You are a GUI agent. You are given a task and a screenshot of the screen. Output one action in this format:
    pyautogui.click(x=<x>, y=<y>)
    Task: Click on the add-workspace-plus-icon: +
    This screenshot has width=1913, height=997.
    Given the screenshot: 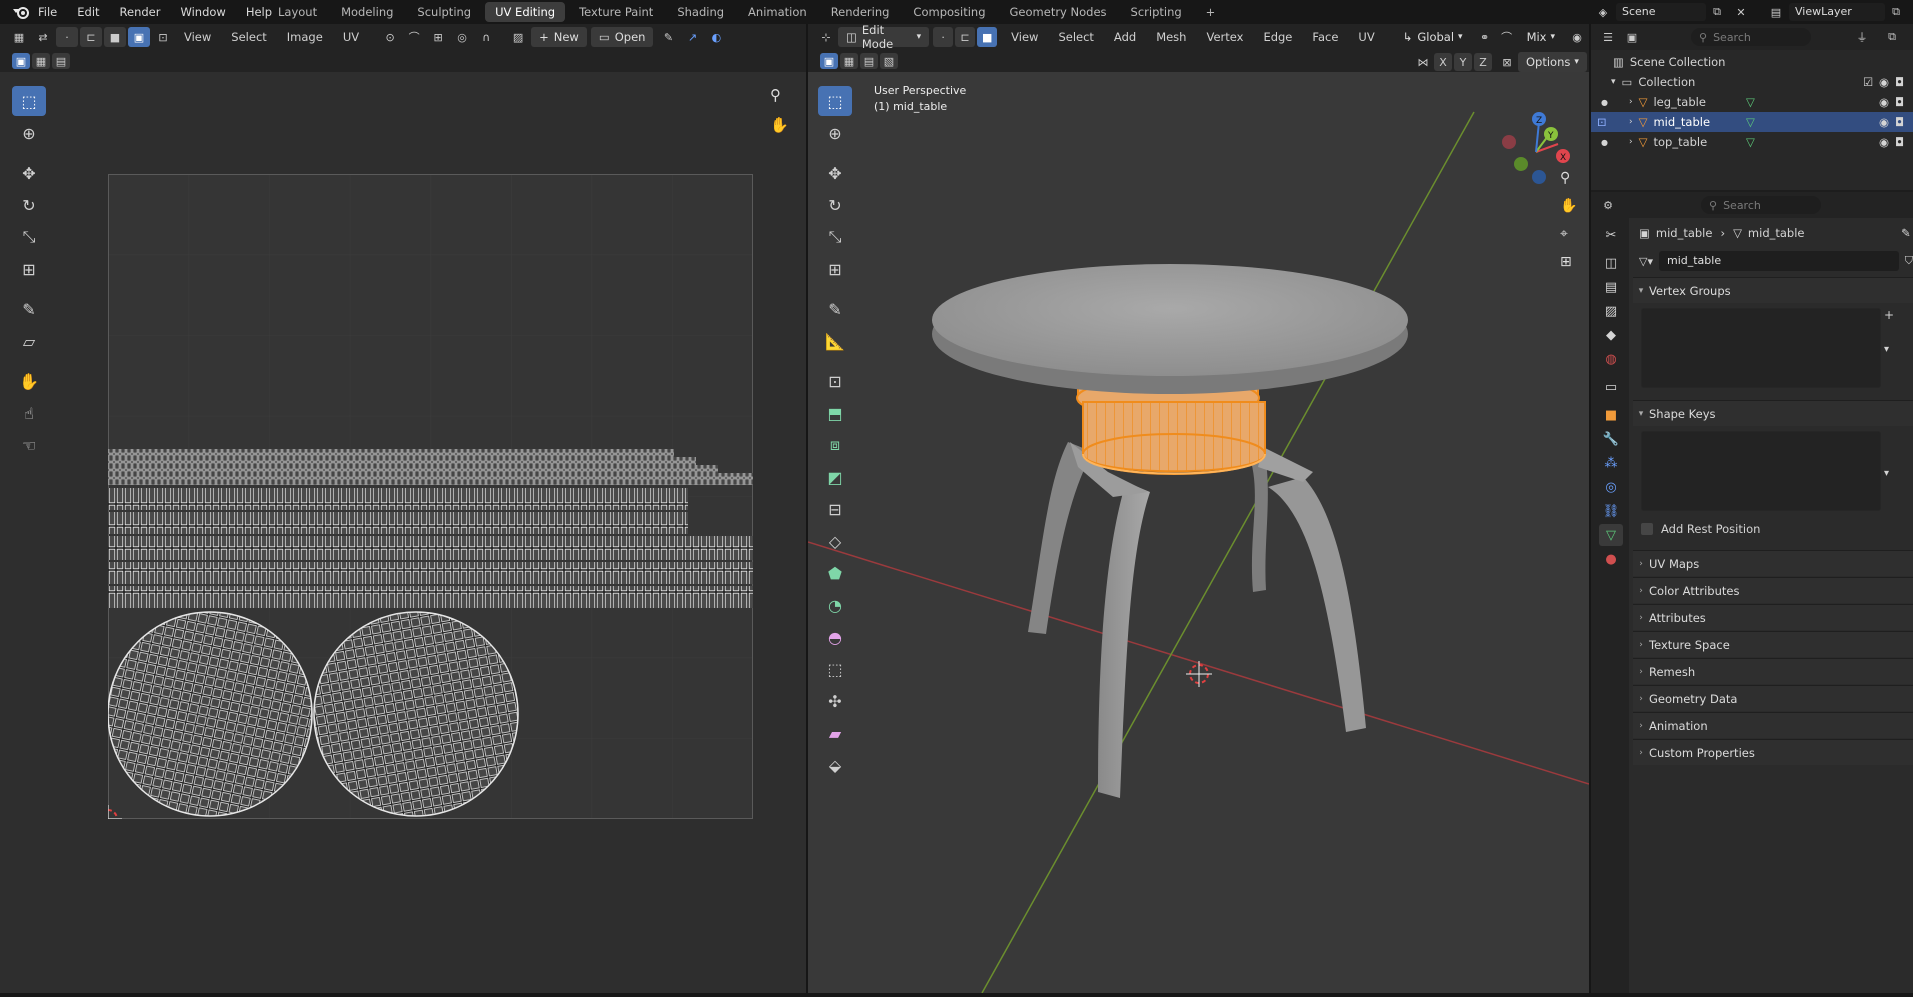 What is the action you would take?
    pyautogui.click(x=1211, y=12)
    